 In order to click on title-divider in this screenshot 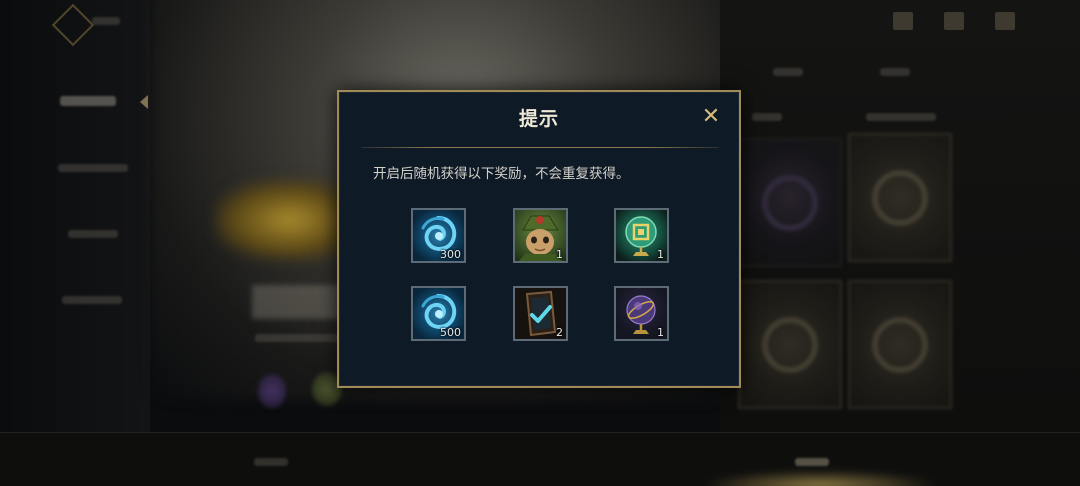, I will do `click(540, 147)`.